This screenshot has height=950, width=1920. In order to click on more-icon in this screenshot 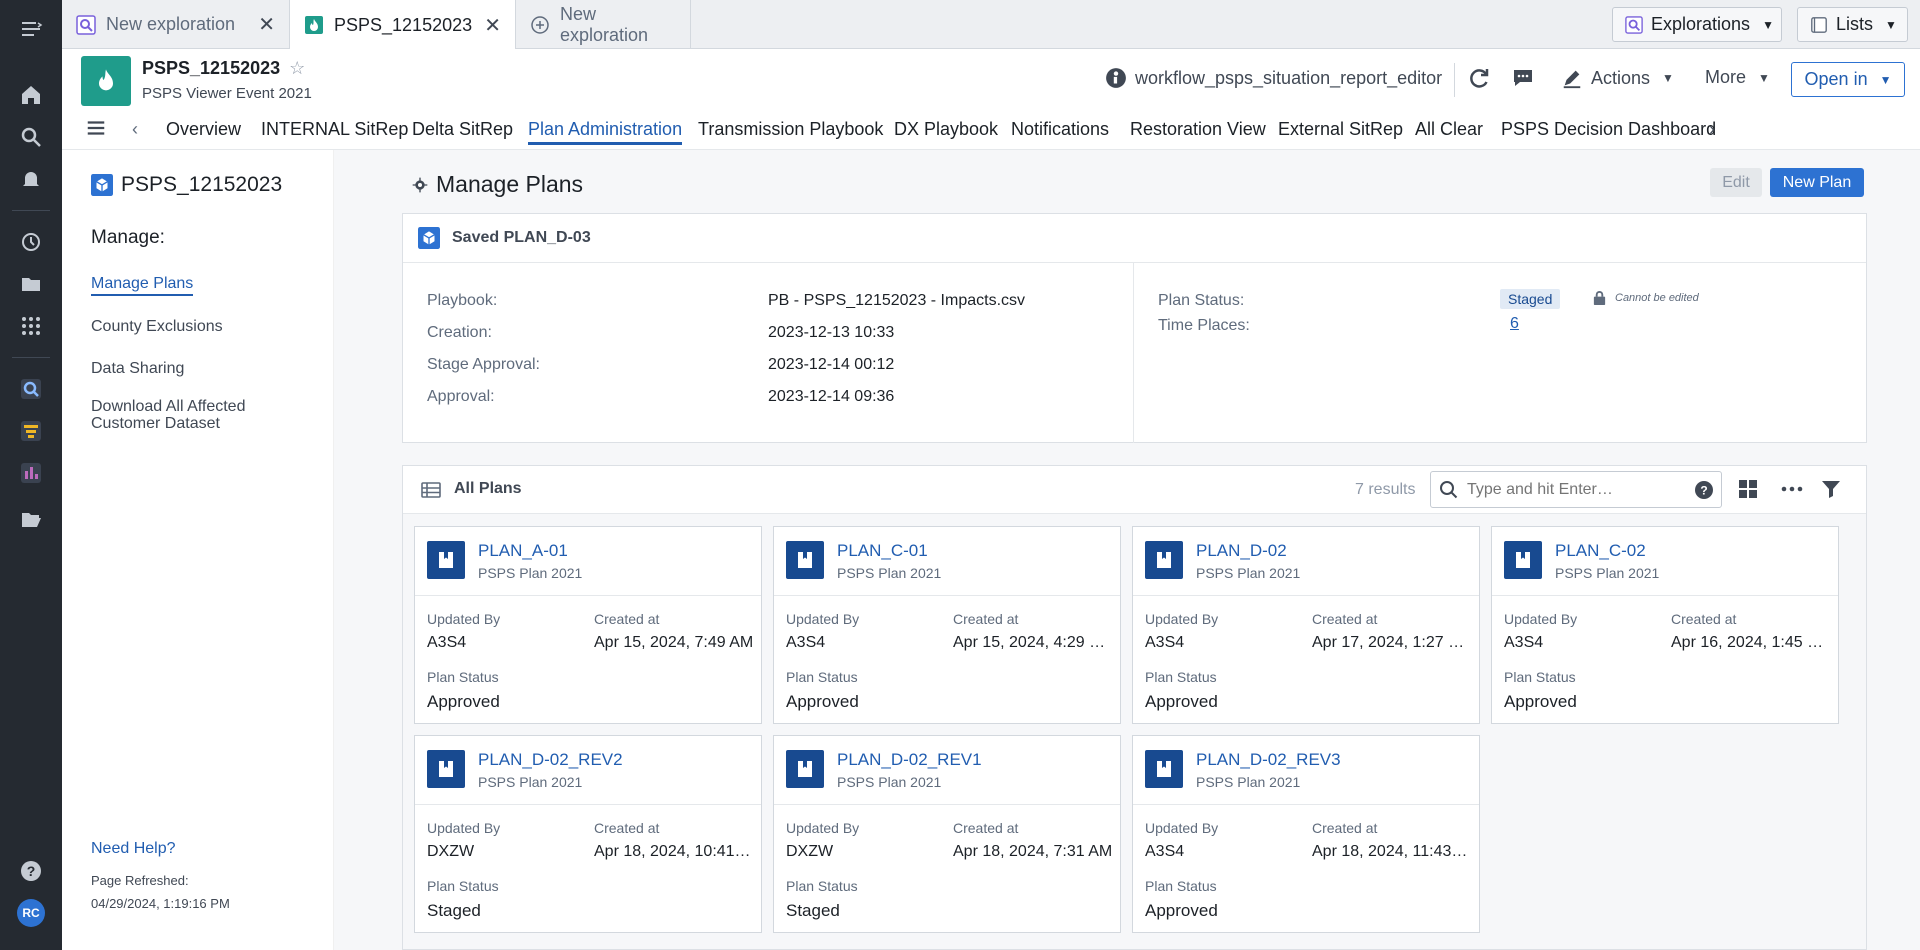, I will do `click(1792, 489)`.